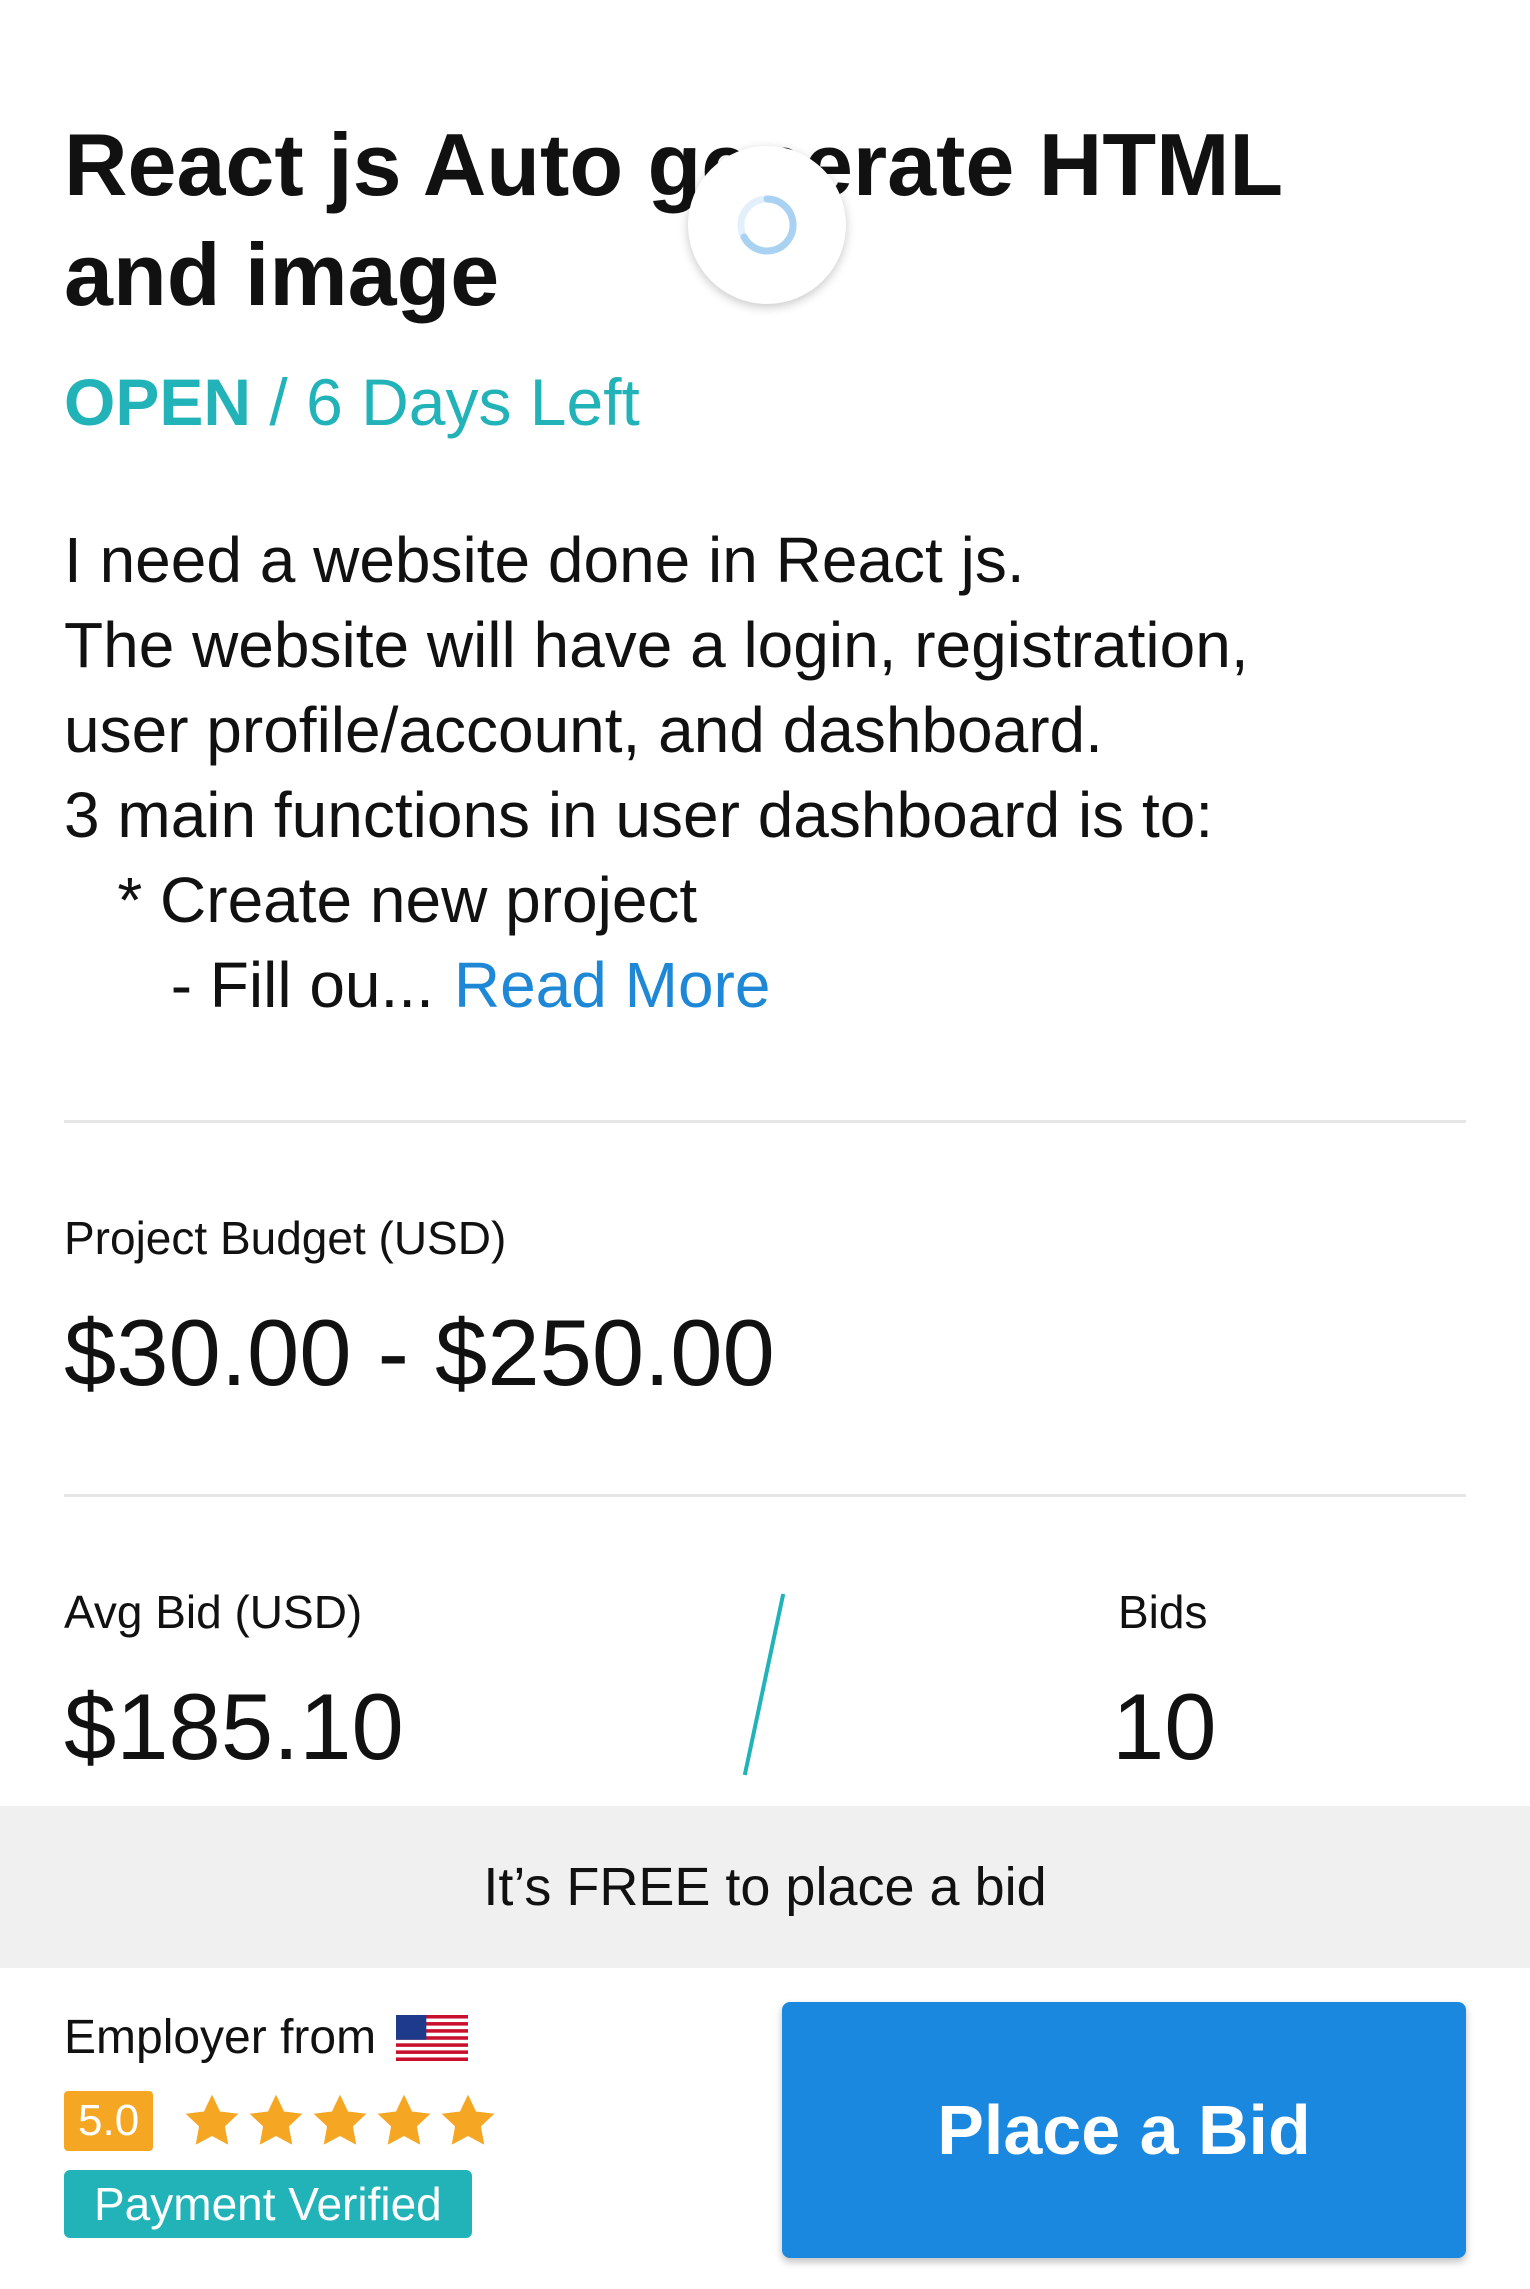 This screenshot has width=1530, height=2289. What do you see at coordinates (674, 164) in the screenshot?
I see `project-title-line1: React js Auto generate HTML` at bounding box center [674, 164].